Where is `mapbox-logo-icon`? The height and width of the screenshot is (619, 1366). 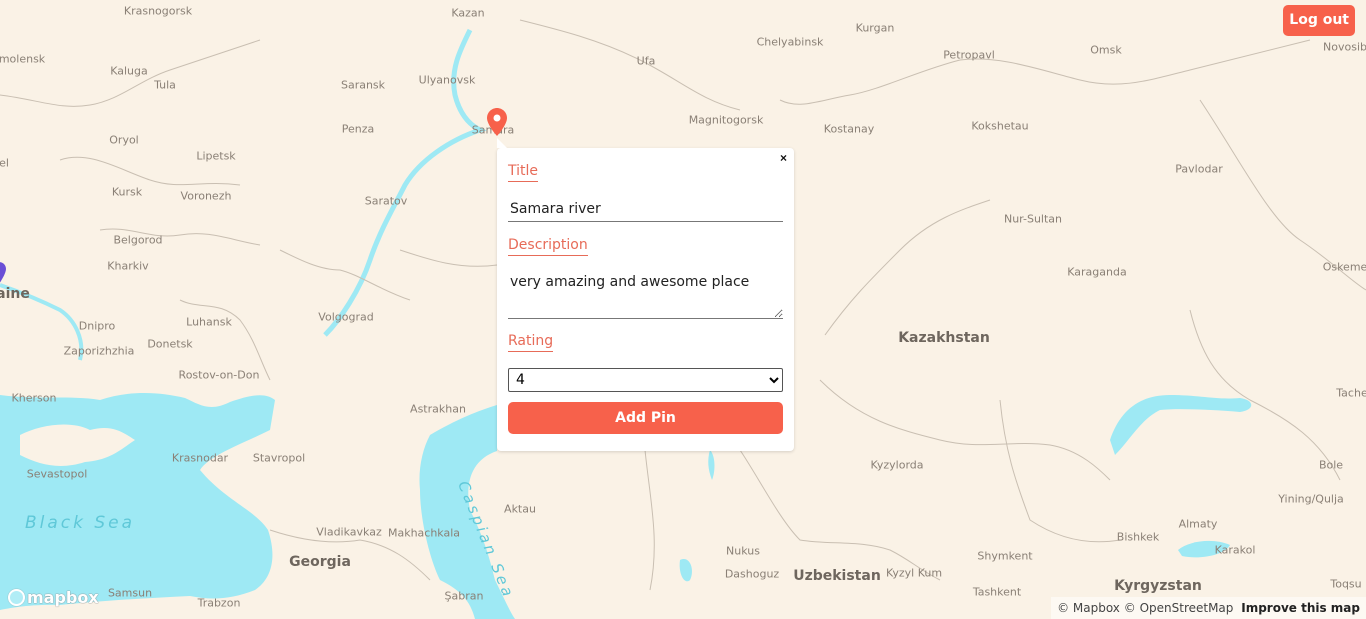
mapbox-logo-icon is located at coordinates (16, 597).